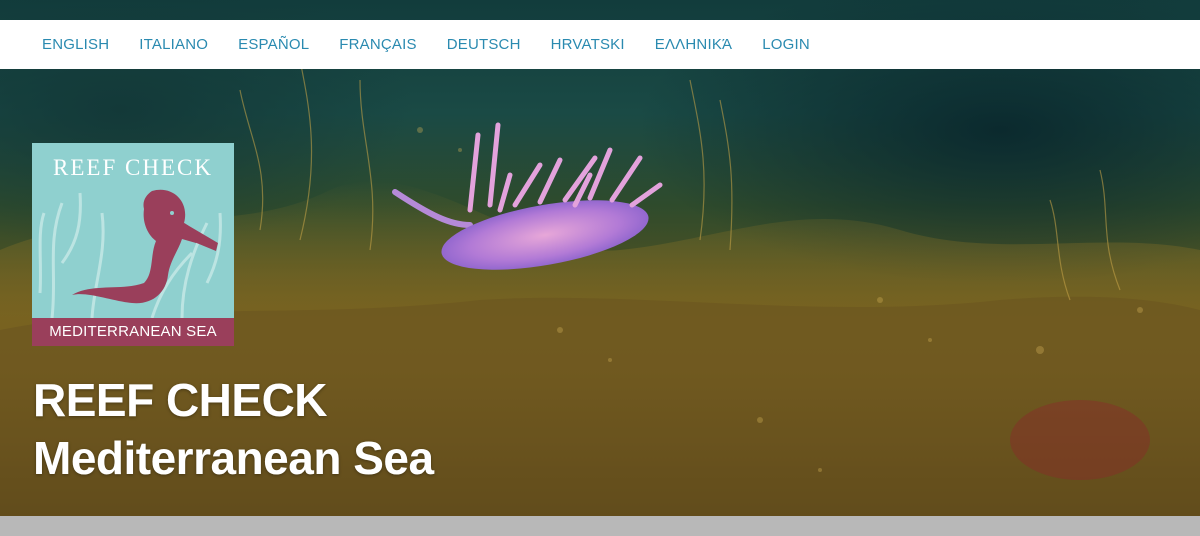 This screenshot has width=1200, height=536. What do you see at coordinates (75, 44) in the screenshot?
I see `nav-link-english: ENGLISH` at bounding box center [75, 44].